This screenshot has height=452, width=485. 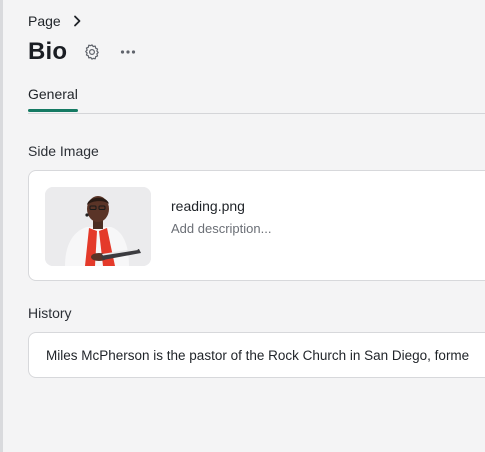 What do you see at coordinates (48, 51) in the screenshot?
I see `page-title: Bio` at bounding box center [48, 51].